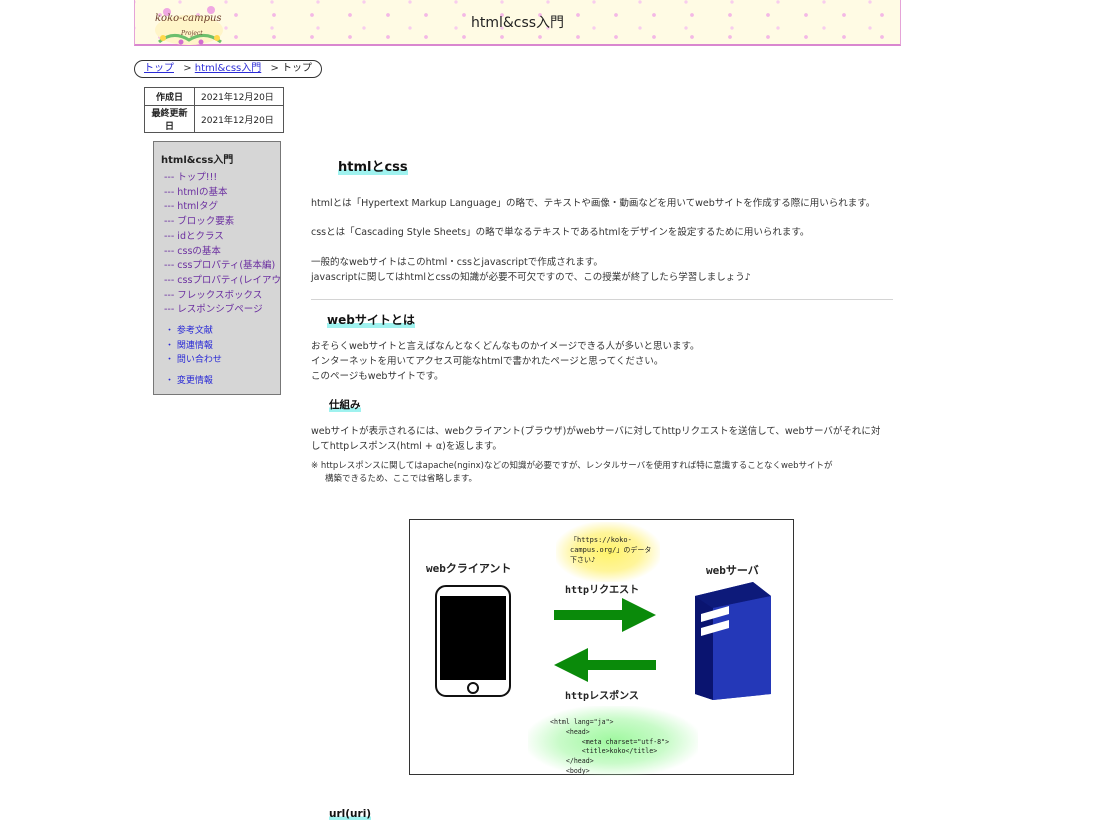  What do you see at coordinates (169, 119) in the screenshot?
I see `updated-label: 最終更新日` at bounding box center [169, 119].